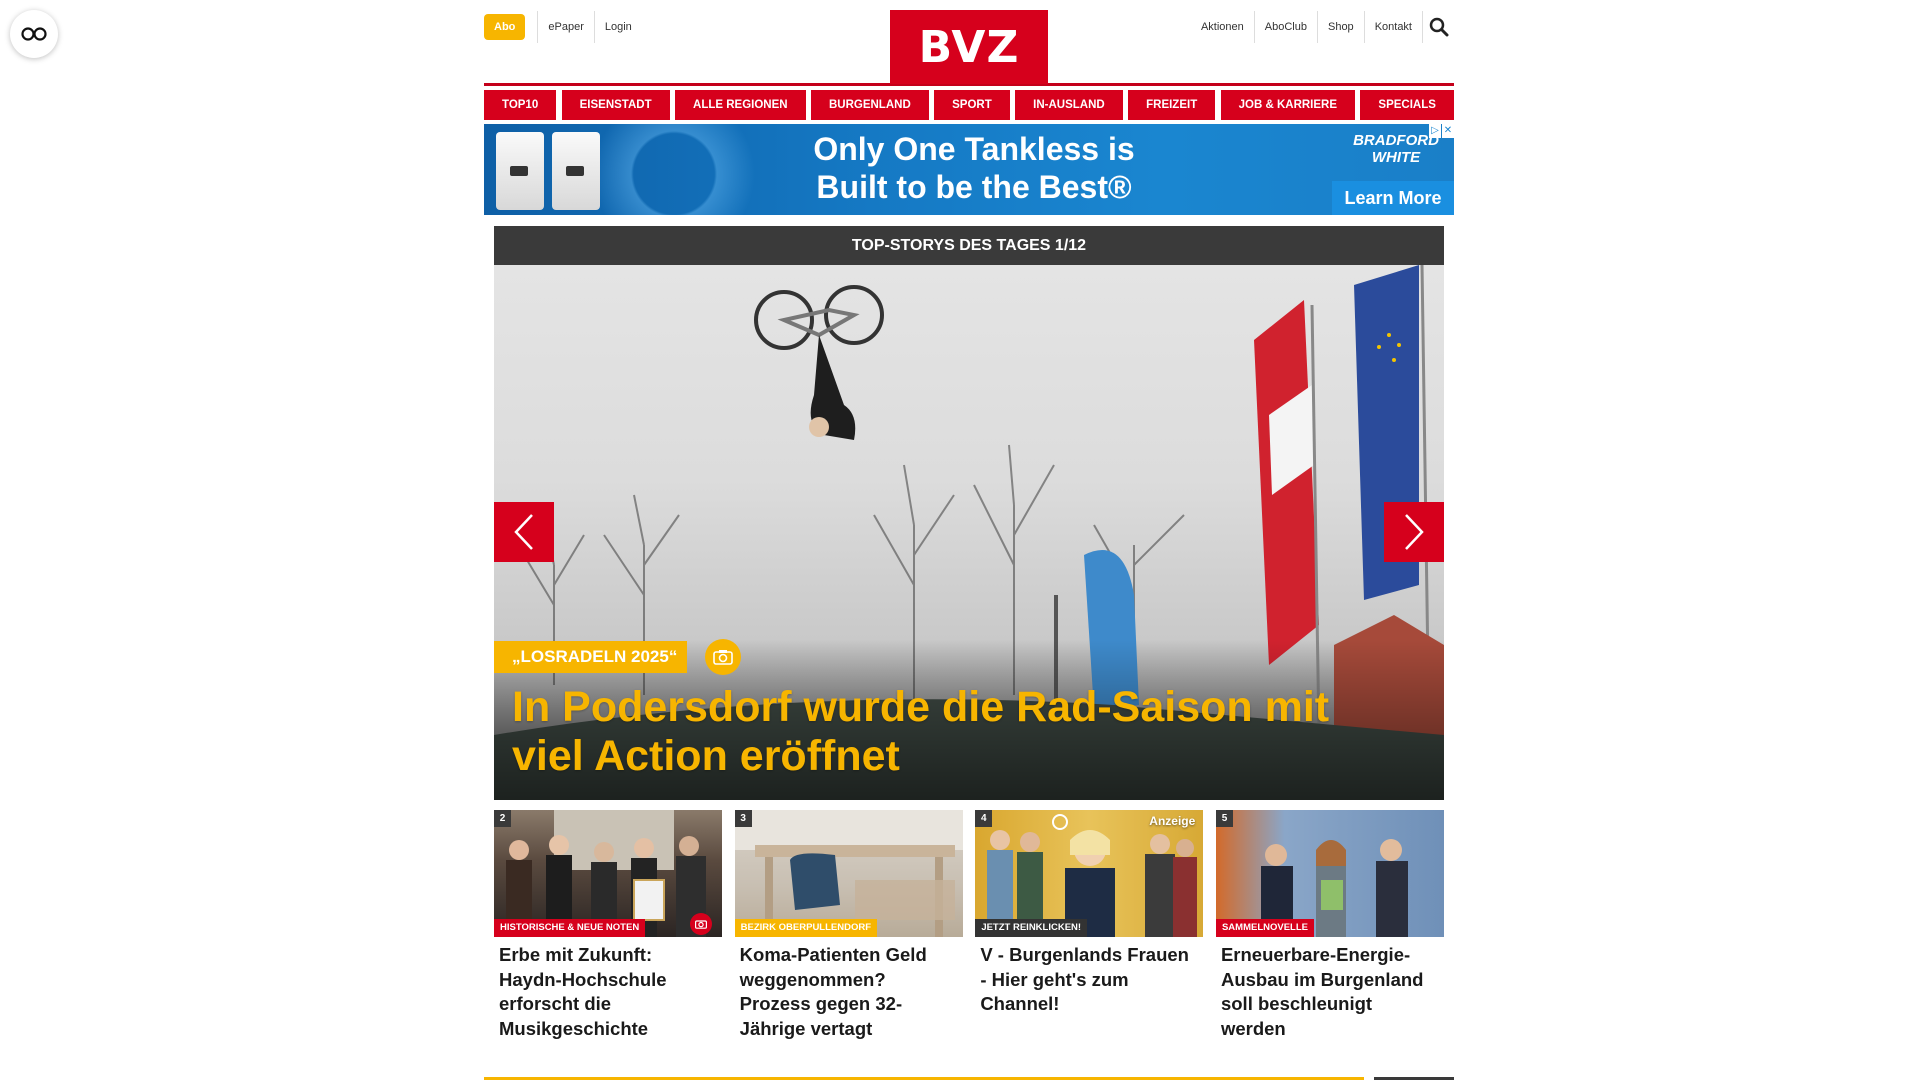 Image resolution: width=1920 pixels, height=1080 pixels. Describe the element at coordinates (1172, 821) in the screenshot. I see `ad-label: Anzeige` at that location.